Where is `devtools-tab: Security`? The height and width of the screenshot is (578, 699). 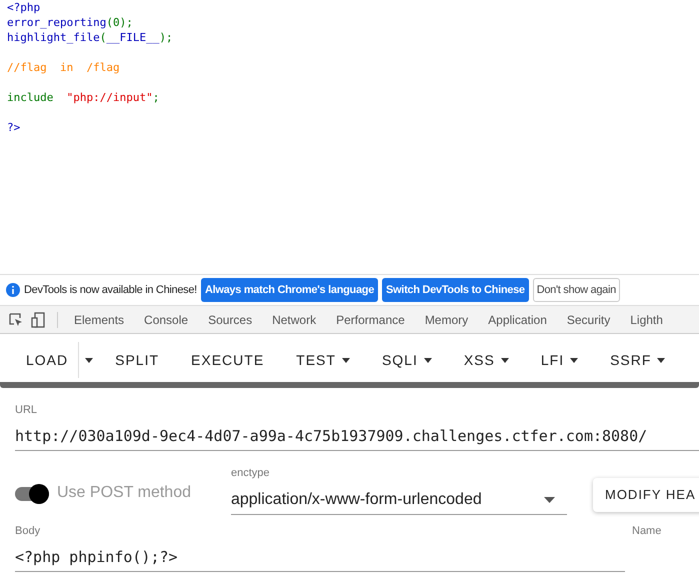 devtools-tab: Security is located at coordinates (588, 319).